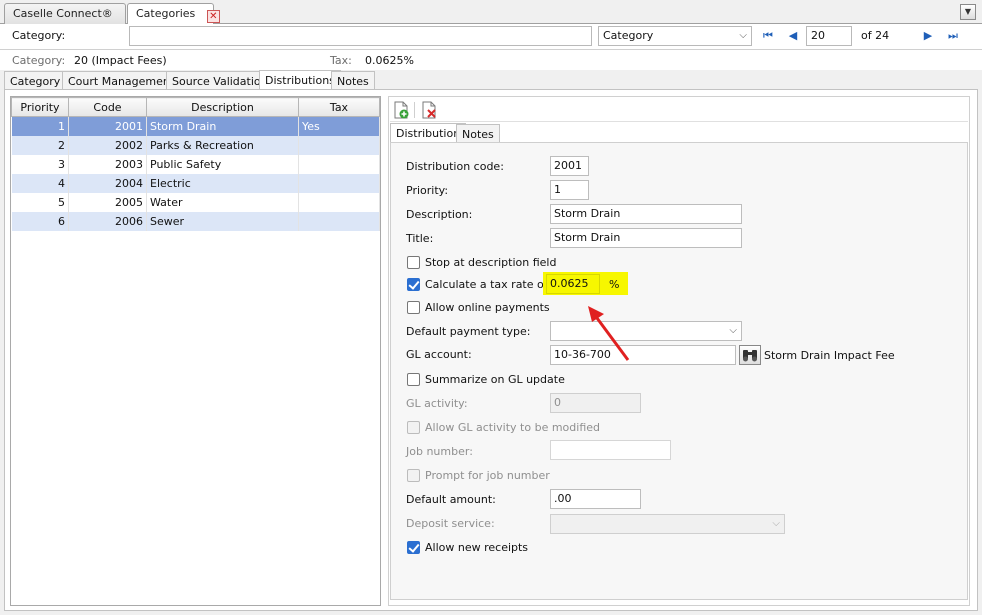 This screenshot has height=615, width=982. I want to click on cell-priority: 1, so click(40, 126).